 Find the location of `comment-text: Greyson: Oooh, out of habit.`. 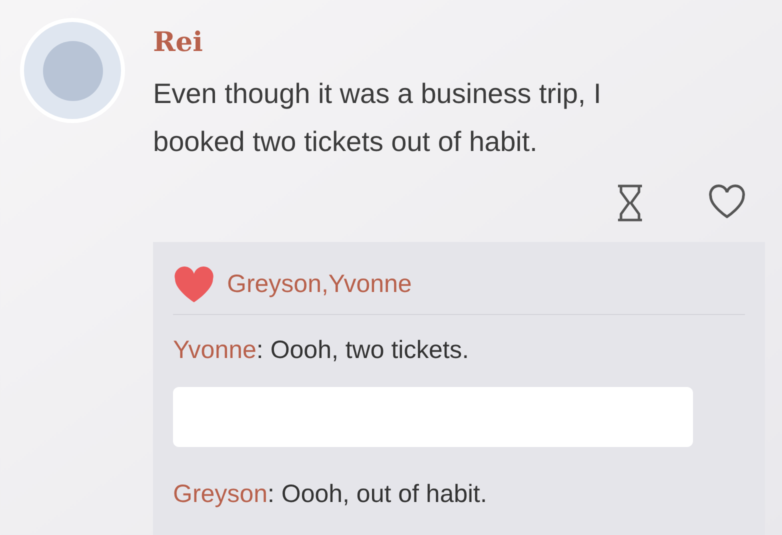

comment-text: Greyson: Oooh, out of habit. is located at coordinates (330, 494).